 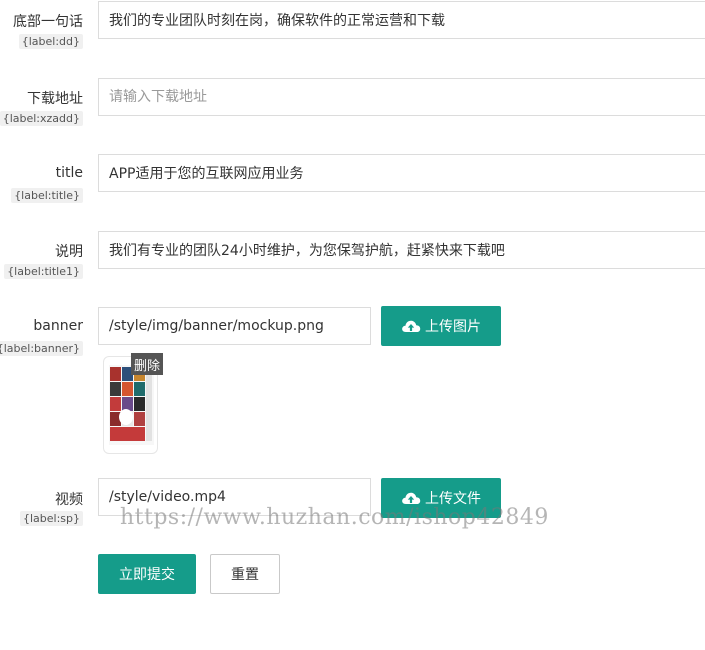 I want to click on watermark-text: https://www.huzhan.com/ishop42849, so click(x=334, y=517).